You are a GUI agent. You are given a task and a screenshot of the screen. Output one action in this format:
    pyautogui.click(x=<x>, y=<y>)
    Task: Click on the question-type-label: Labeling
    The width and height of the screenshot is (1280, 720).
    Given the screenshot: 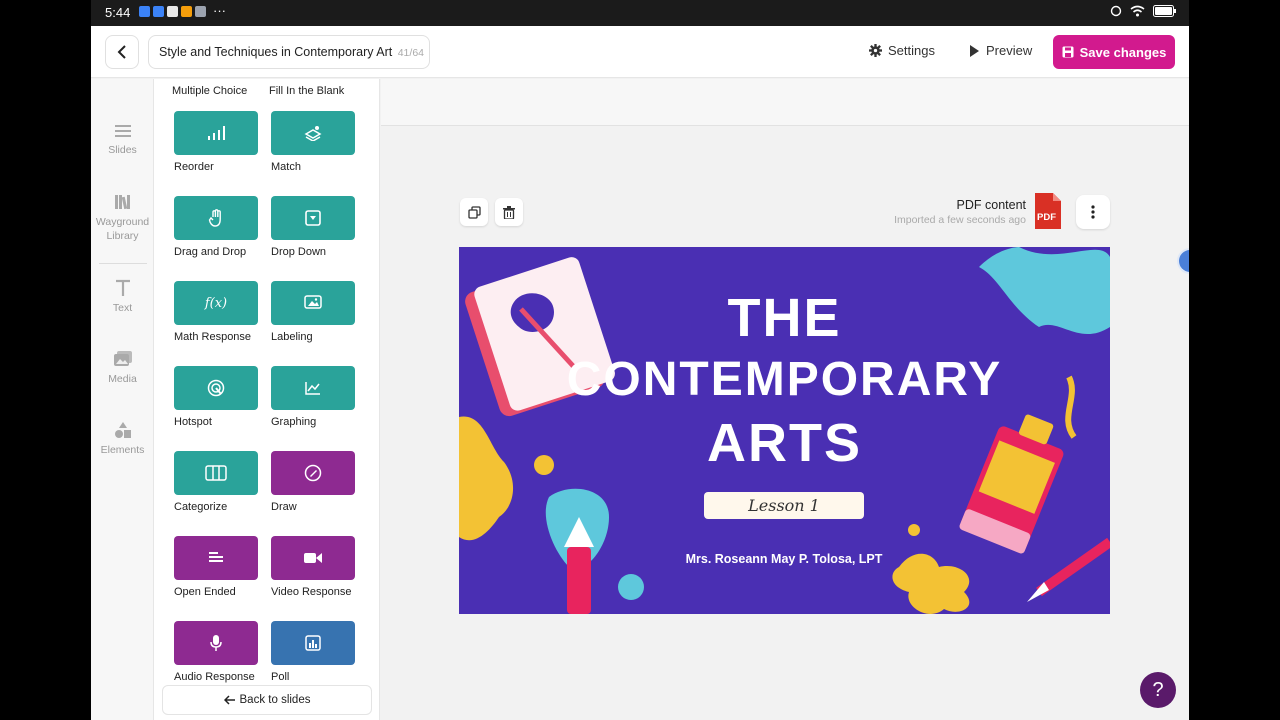 What is the action you would take?
    pyautogui.click(x=292, y=337)
    